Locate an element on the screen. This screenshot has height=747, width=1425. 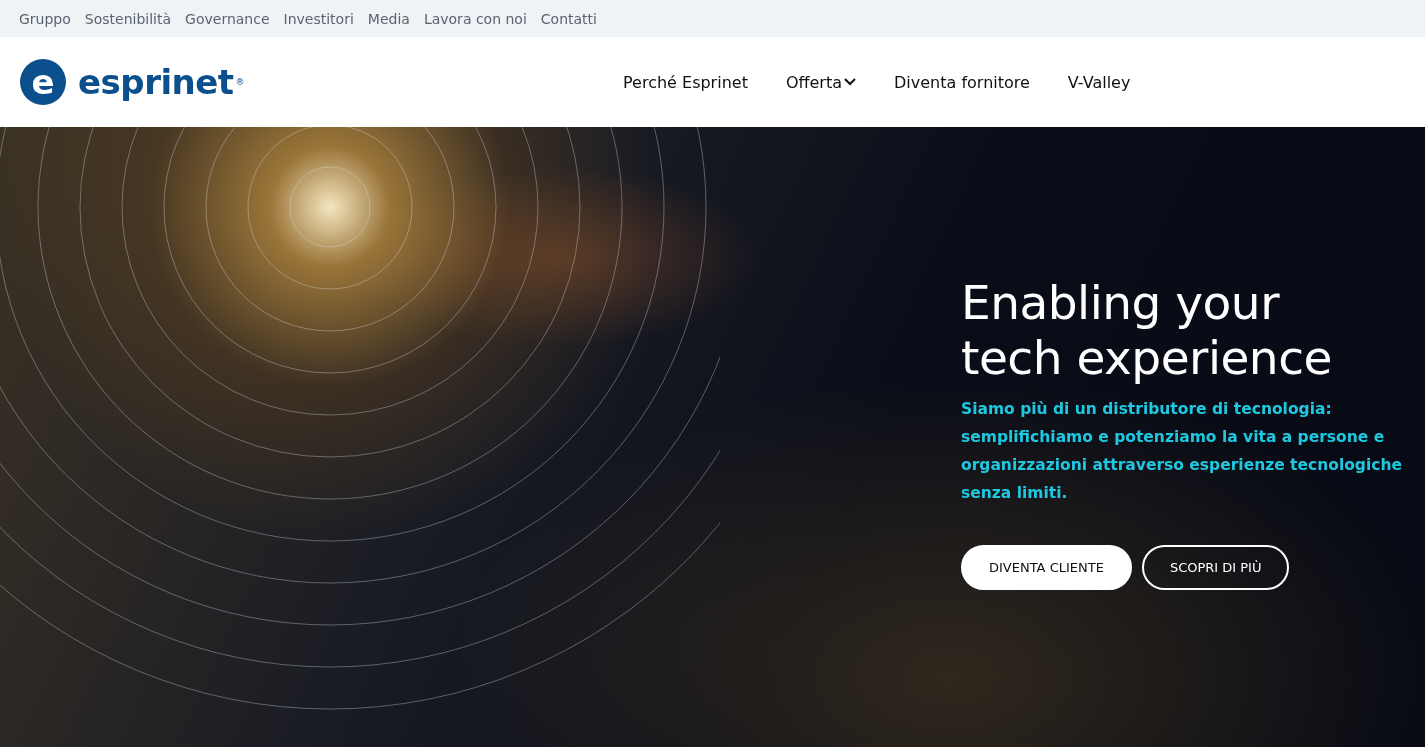
hero-subtitle: Siamo più di un distributore di tecnologia: semplifichiamo e potenziamo la vita a persone e organizzazioni attraverso esperienze tecnologiche senza limiti. is located at coordinates (1182, 451).